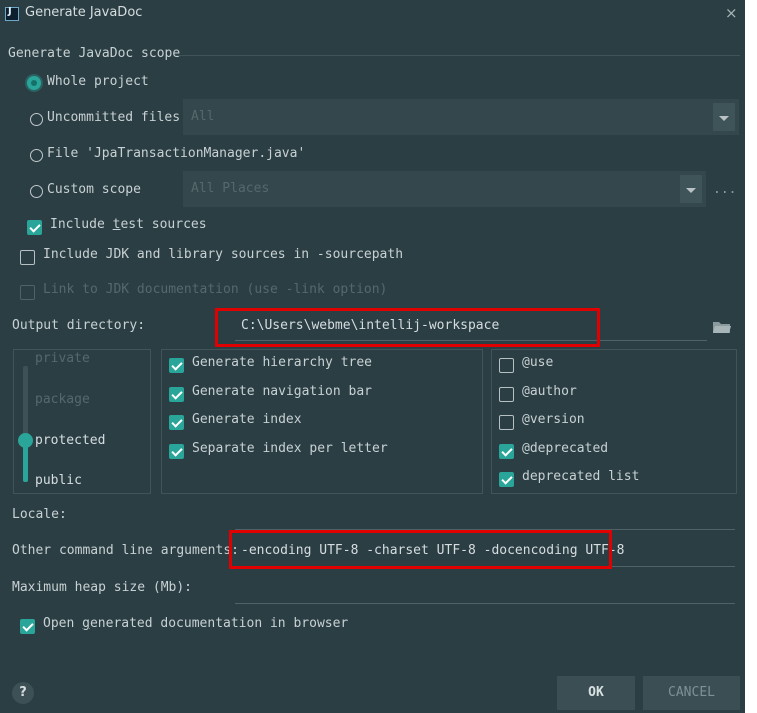 The height and width of the screenshot is (713, 757). I want to click on scope-divider, so click(458, 55).